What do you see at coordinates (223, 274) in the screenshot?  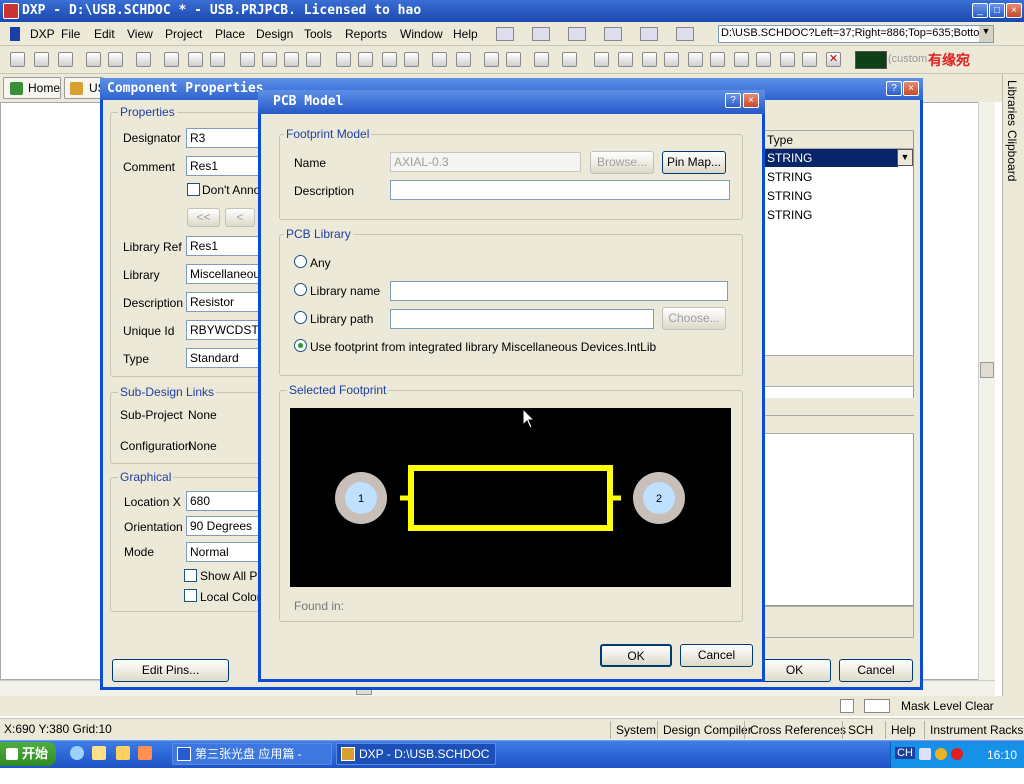 I see `library-field: Miscellaneous` at bounding box center [223, 274].